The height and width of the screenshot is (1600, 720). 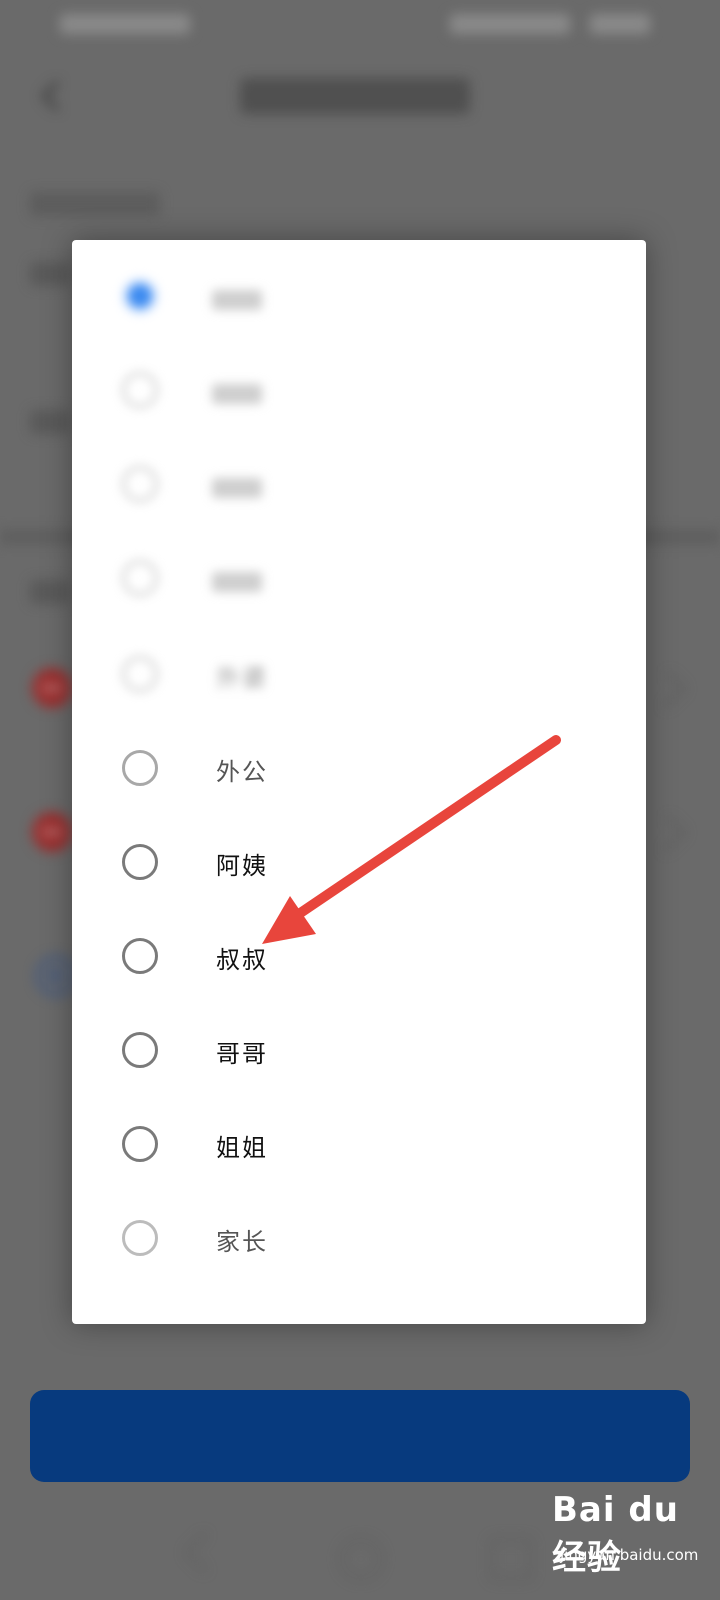 I want to click on option-label: 外婆, so click(x=242, y=678).